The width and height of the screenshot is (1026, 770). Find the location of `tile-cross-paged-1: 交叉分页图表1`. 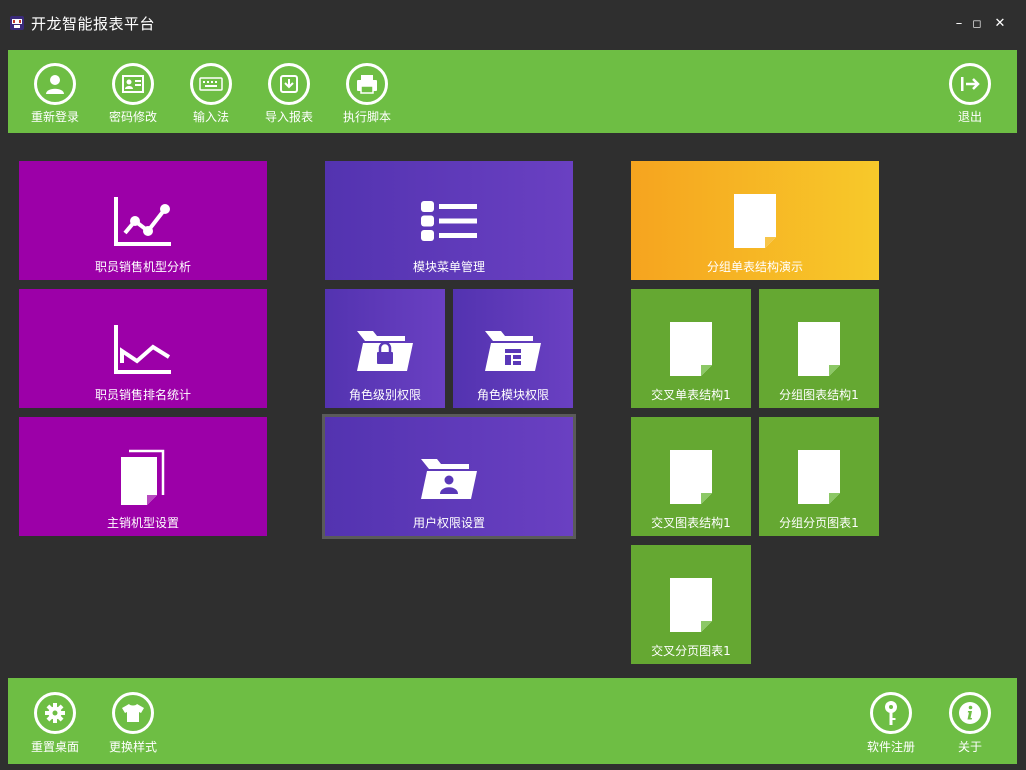

tile-cross-paged-1: 交叉分页图表1 is located at coordinates (691, 604).